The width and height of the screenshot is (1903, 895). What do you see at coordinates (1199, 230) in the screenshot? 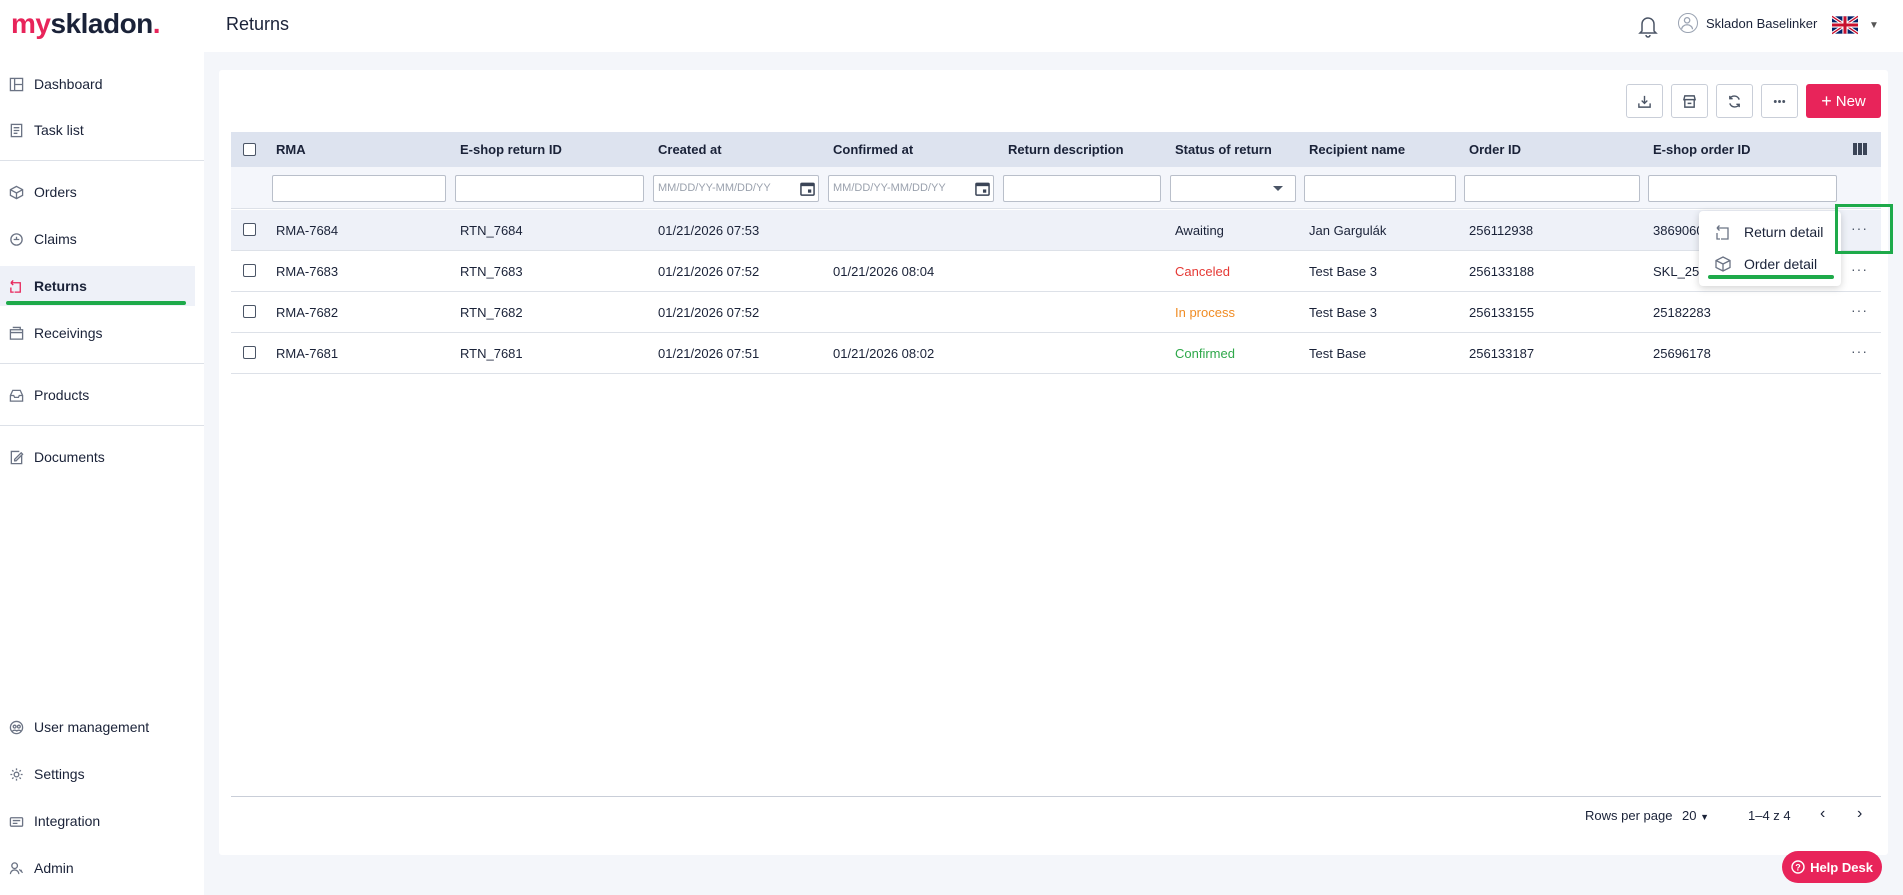
I see `cell-status: Awaiting` at bounding box center [1199, 230].